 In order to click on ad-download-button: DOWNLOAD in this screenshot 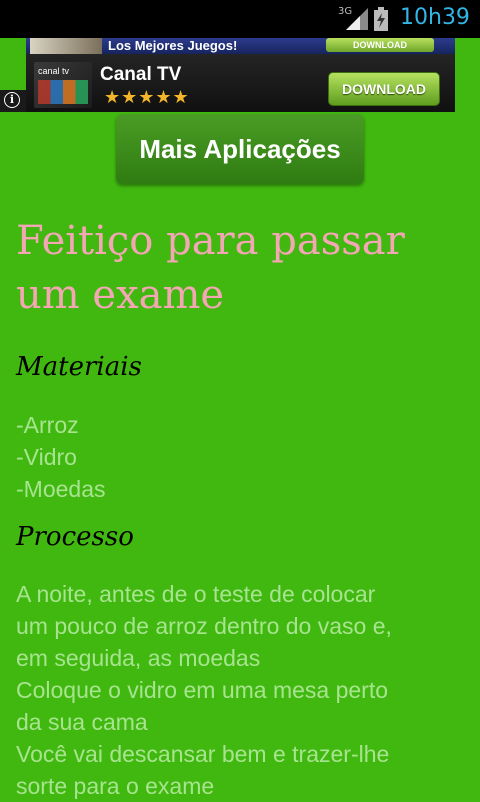, I will do `click(384, 89)`.